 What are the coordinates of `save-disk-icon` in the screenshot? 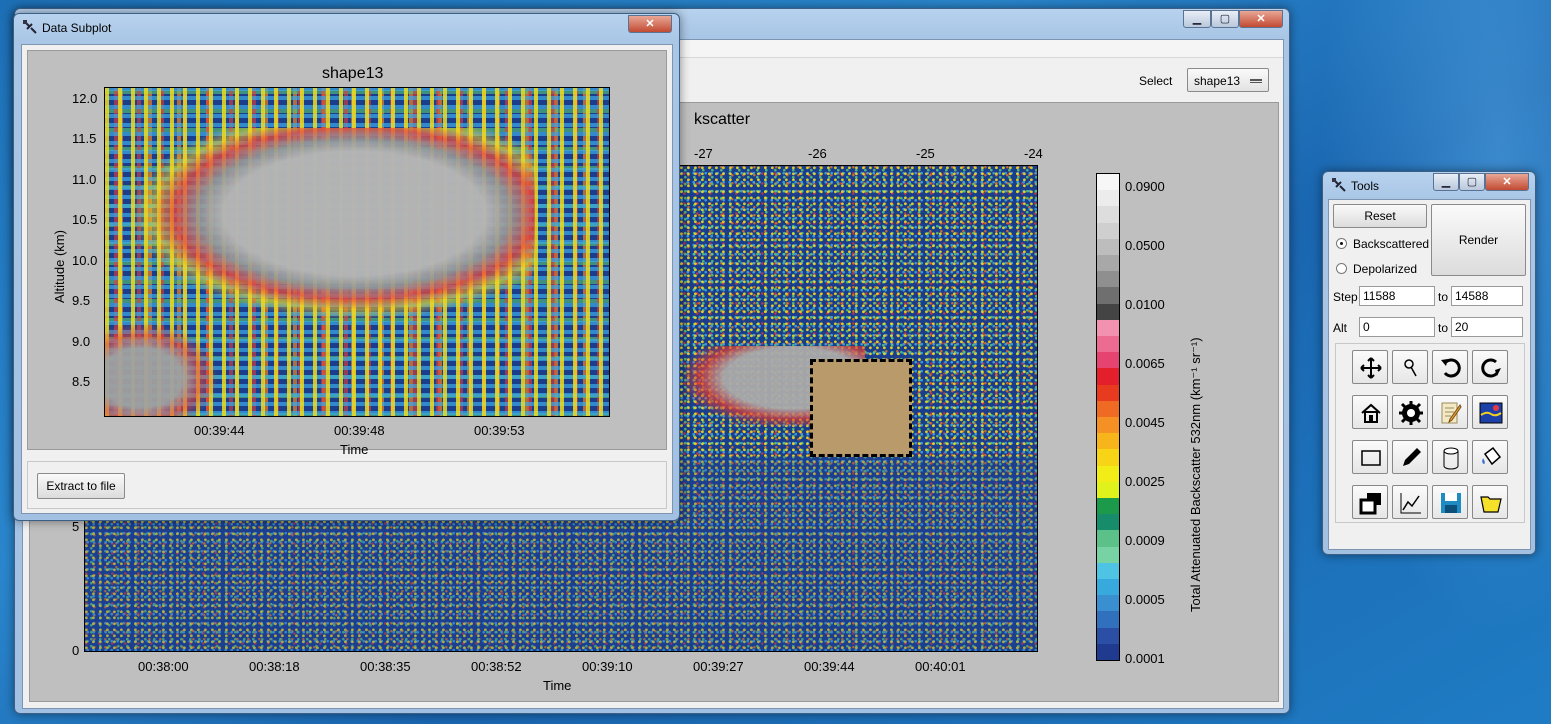 It's located at (1451, 503).